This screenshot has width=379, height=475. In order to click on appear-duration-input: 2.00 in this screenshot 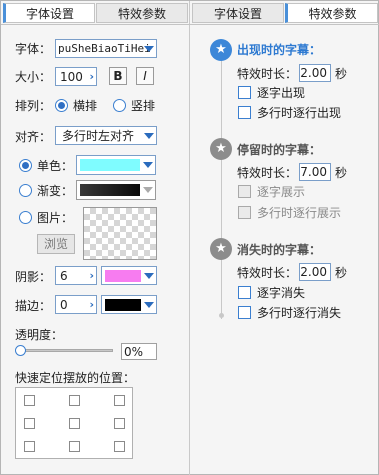, I will do `click(315, 73)`.